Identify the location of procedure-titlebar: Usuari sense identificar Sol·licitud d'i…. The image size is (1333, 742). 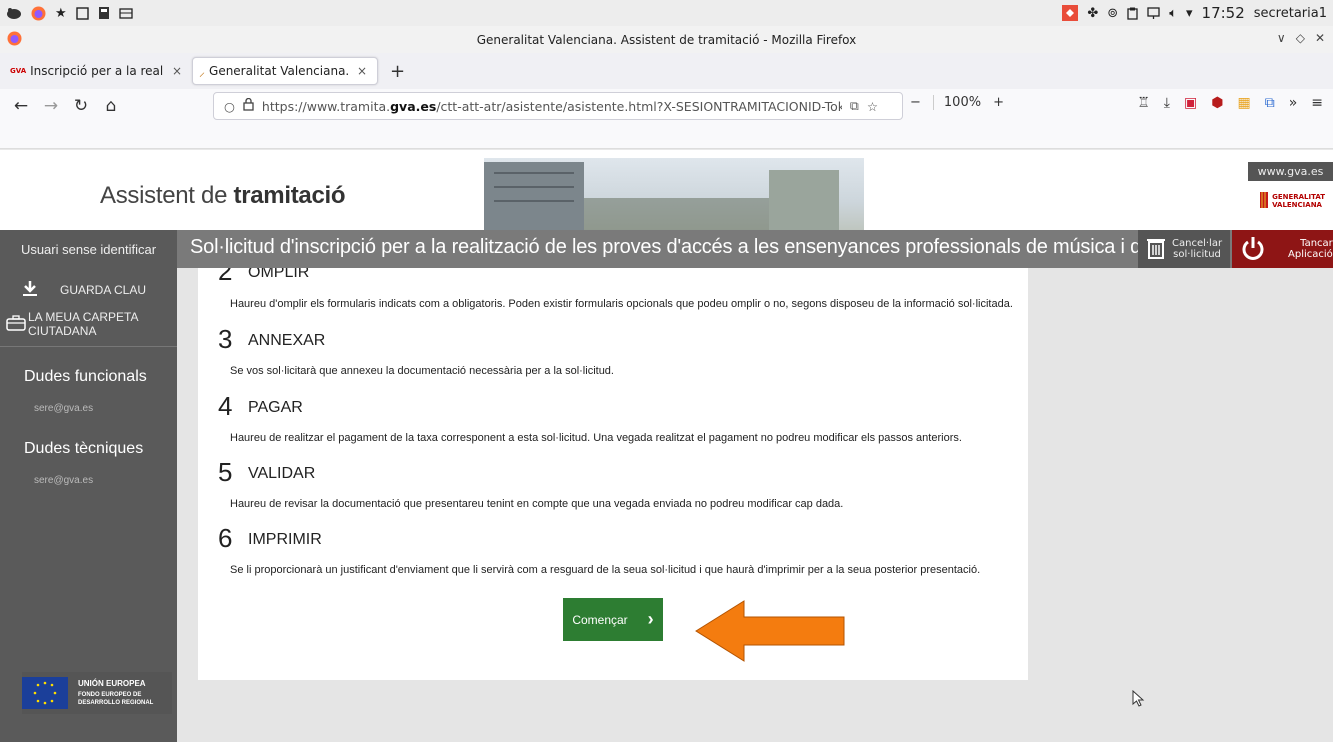
(666, 249).